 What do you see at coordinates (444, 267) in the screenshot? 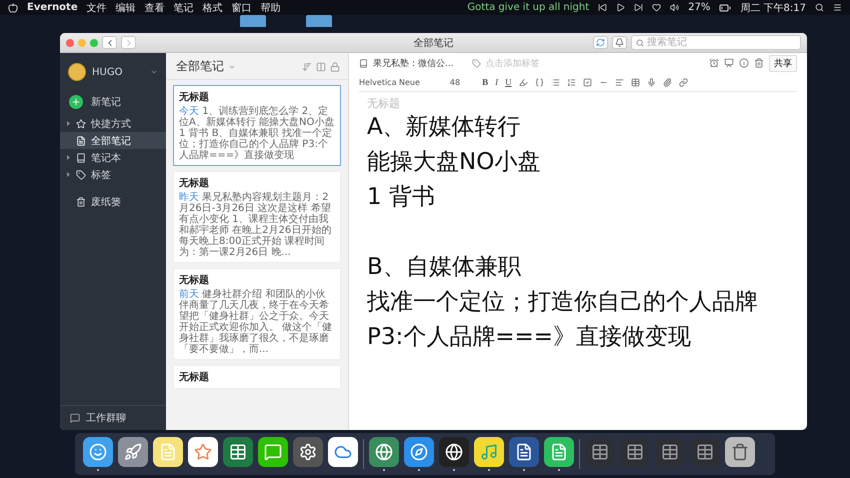
I see `note-text-line: B、自媒体兼职` at bounding box center [444, 267].